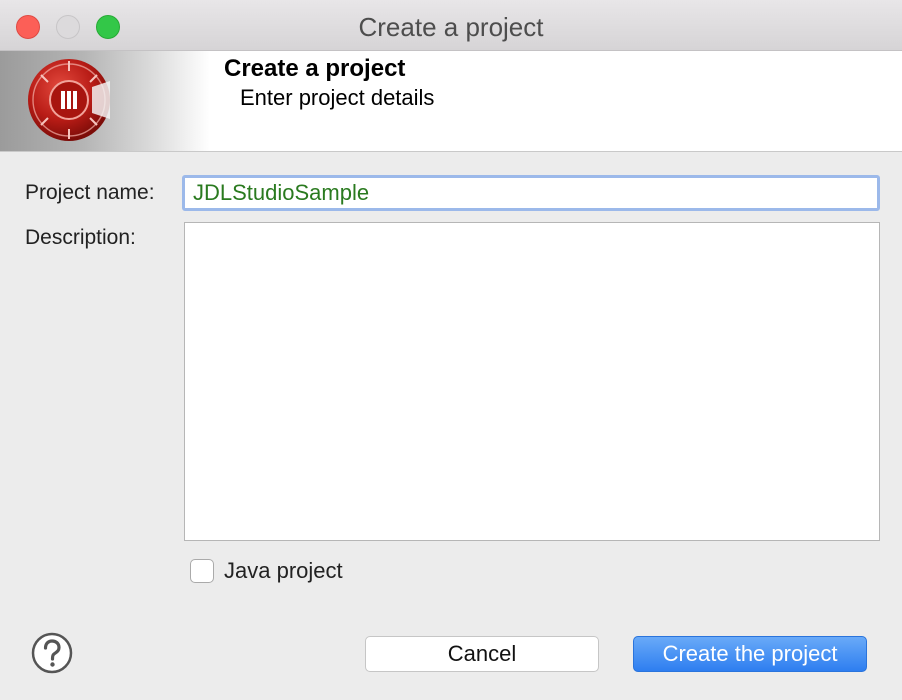 The image size is (902, 700). I want to click on help-icon, so click(52, 653).